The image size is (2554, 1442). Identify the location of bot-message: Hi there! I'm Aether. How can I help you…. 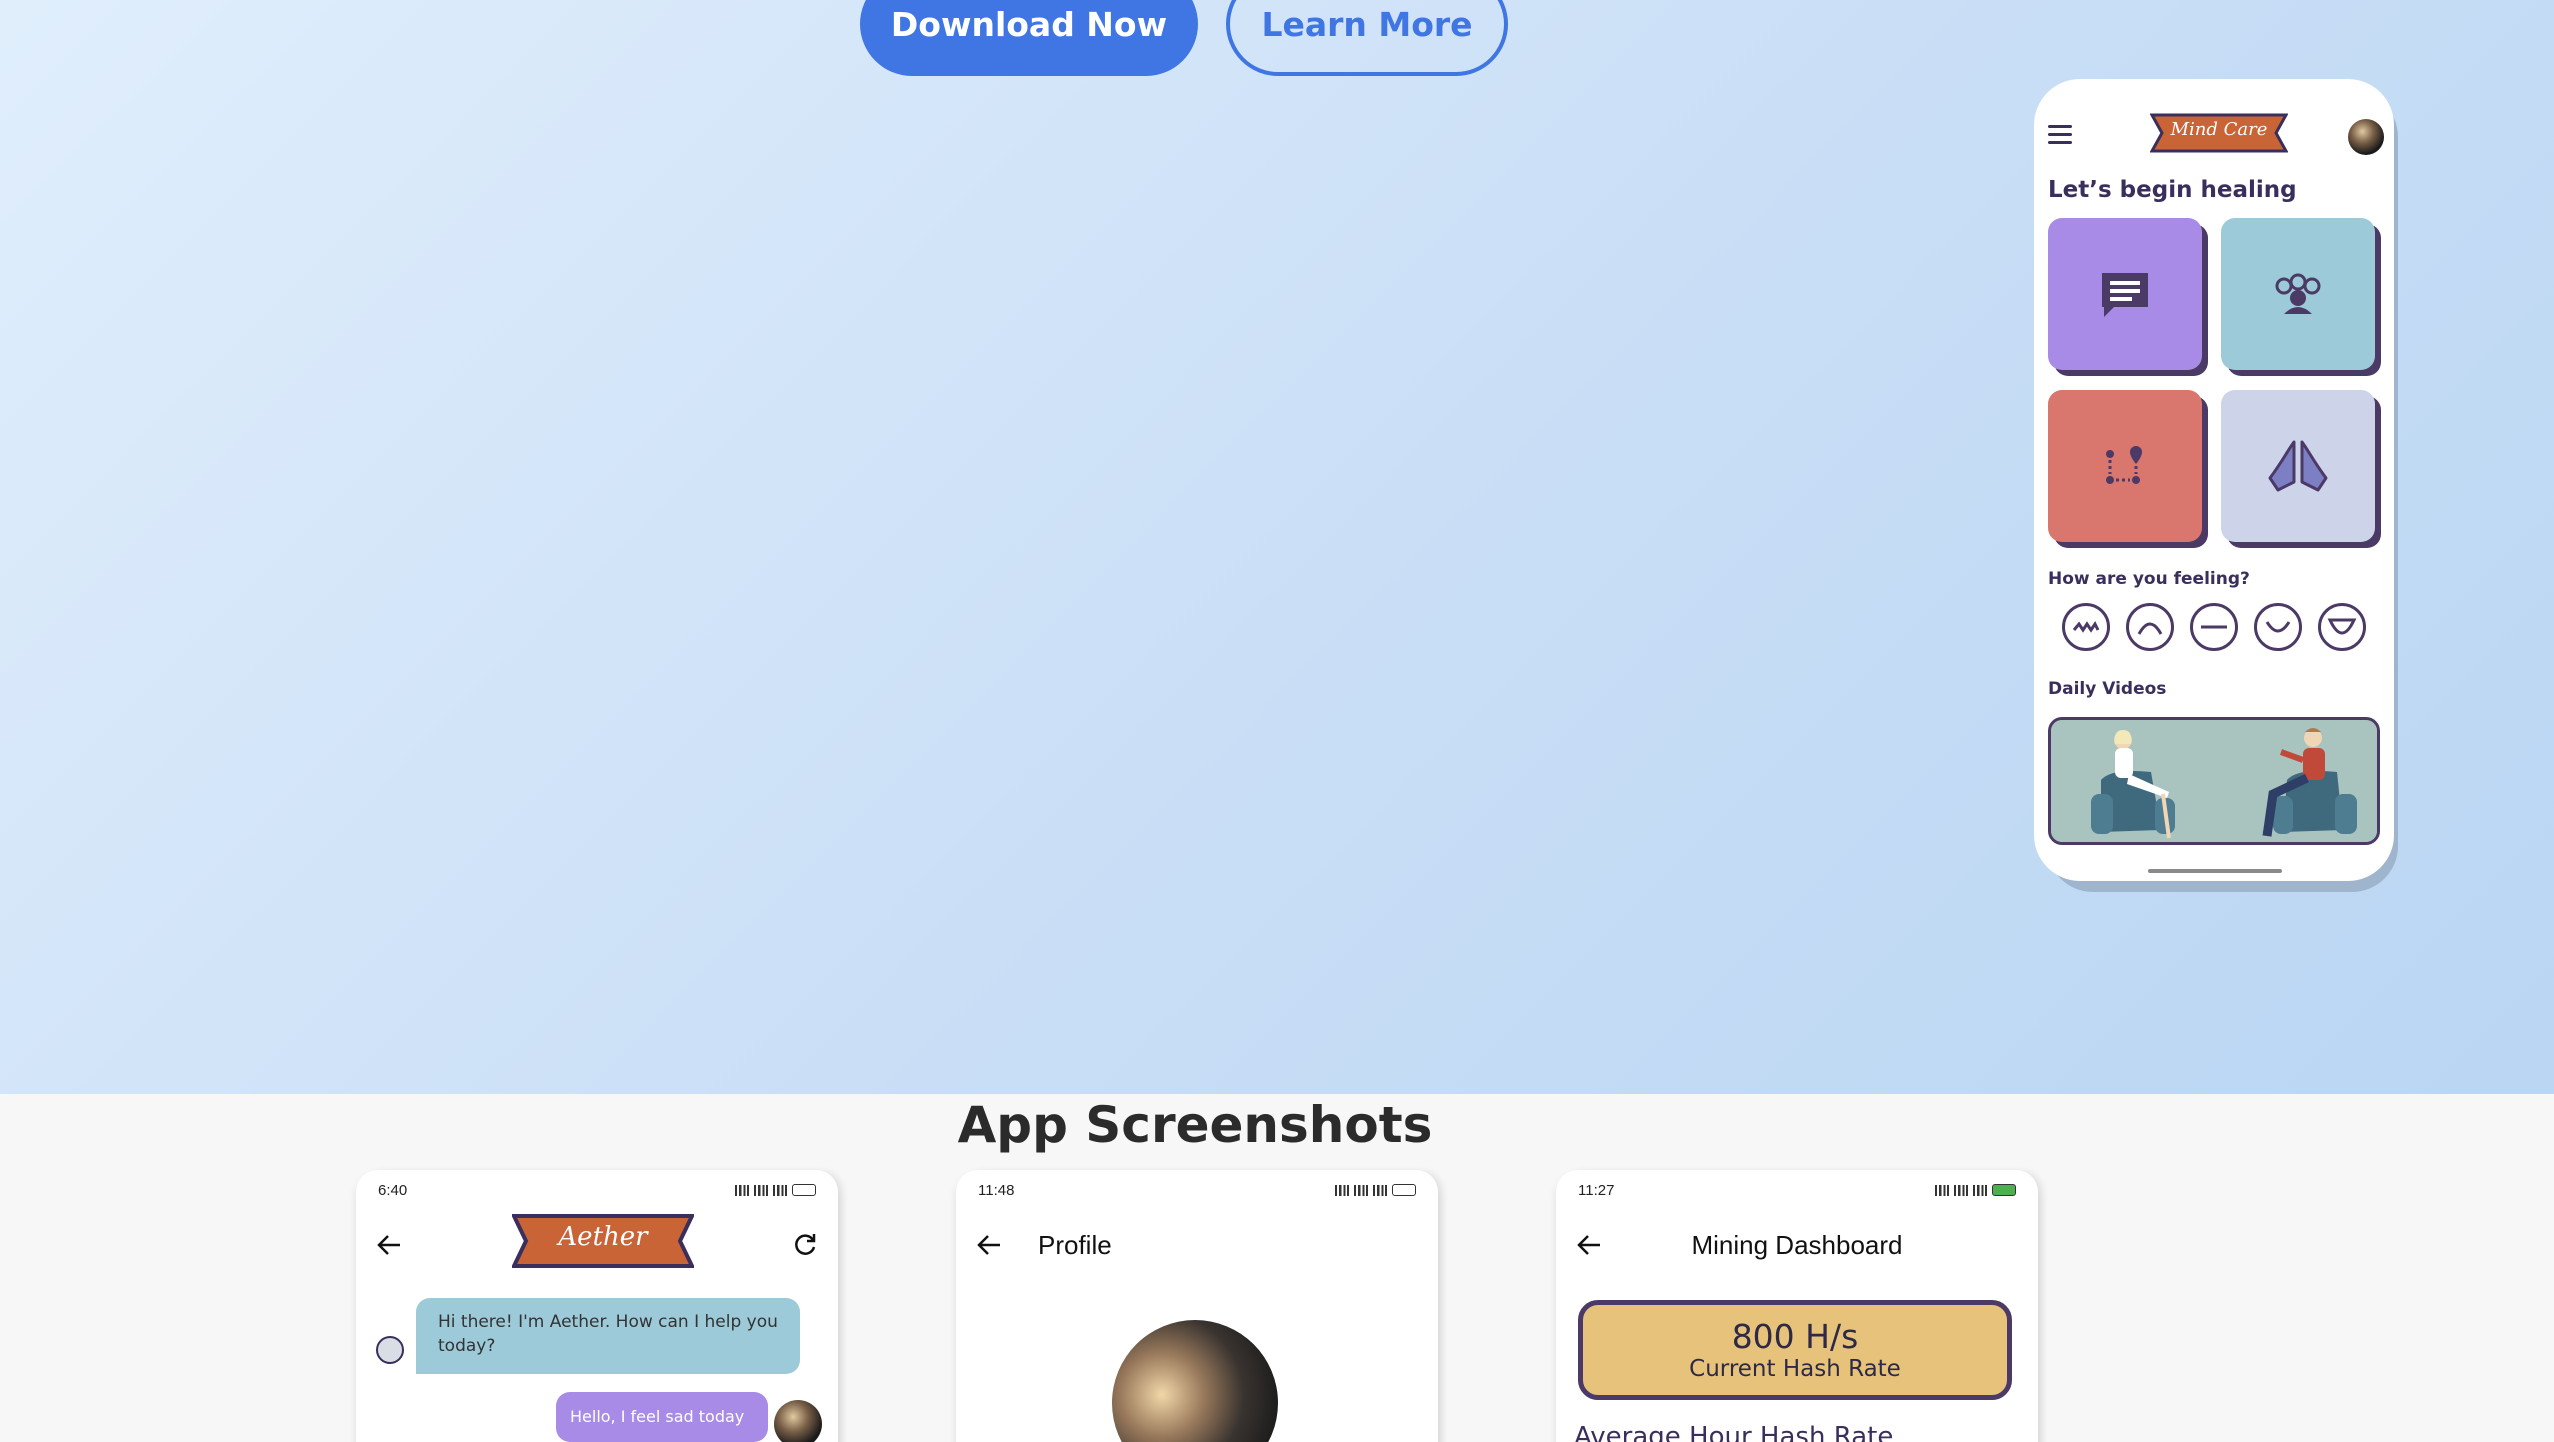
(608, 1336).